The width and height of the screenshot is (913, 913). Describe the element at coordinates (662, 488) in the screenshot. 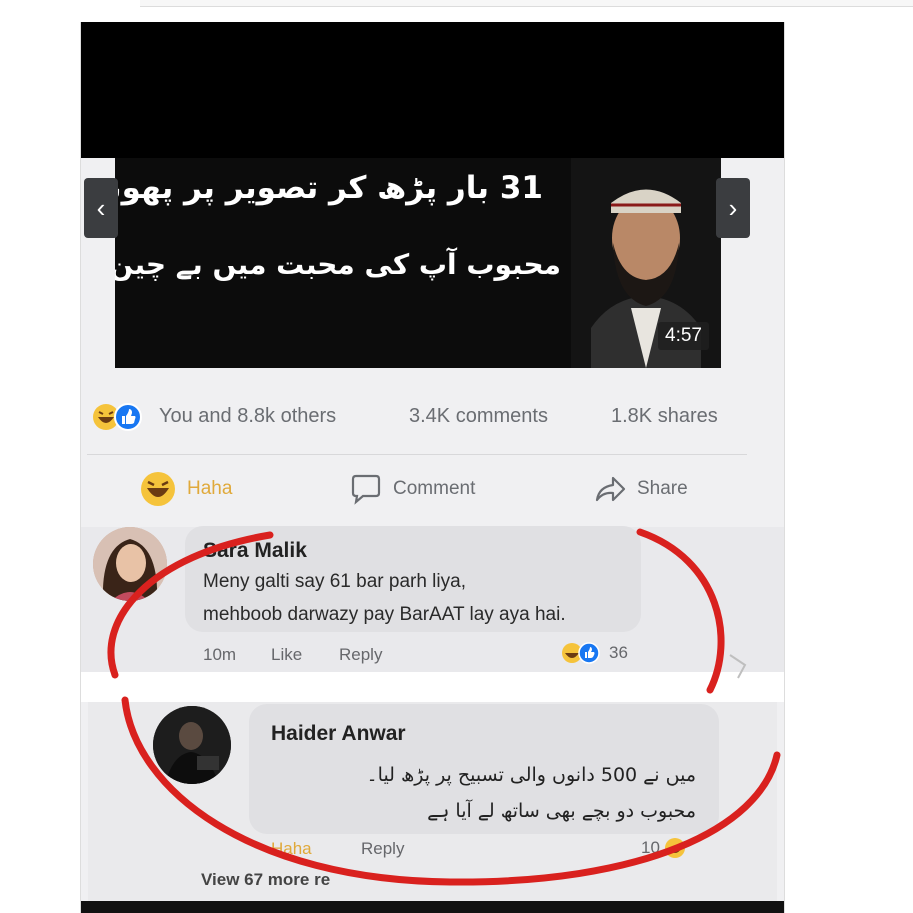

I see `share-label: Share` at that location.